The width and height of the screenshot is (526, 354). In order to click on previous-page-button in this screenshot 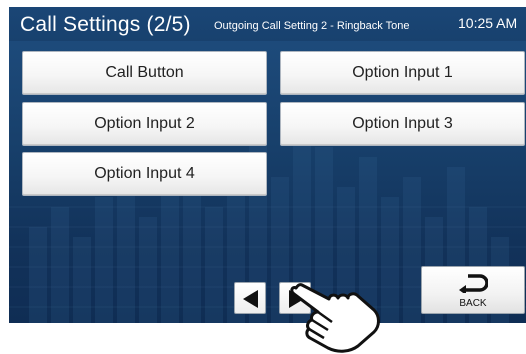, I will do `click(250, 298)`.